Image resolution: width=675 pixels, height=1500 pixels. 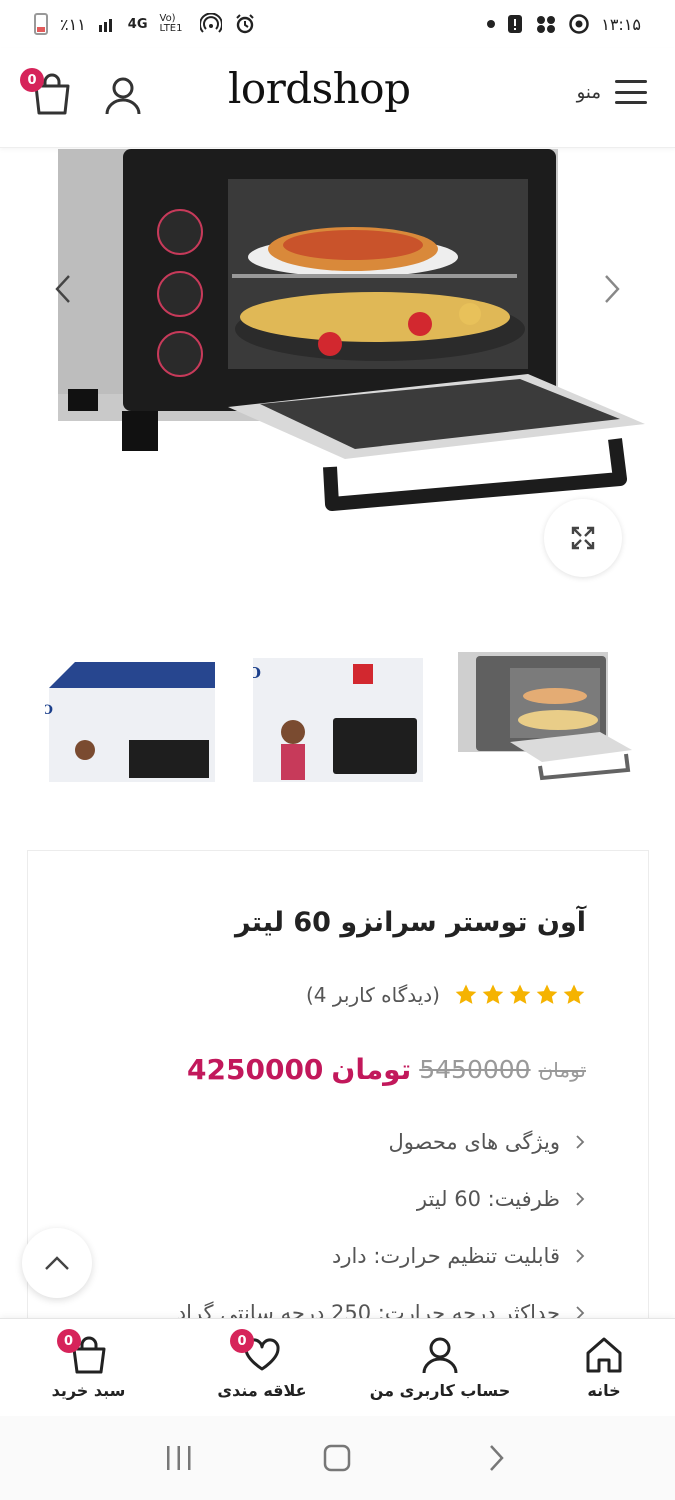 I want to click on zoom-button, so click(x=583, y=538).